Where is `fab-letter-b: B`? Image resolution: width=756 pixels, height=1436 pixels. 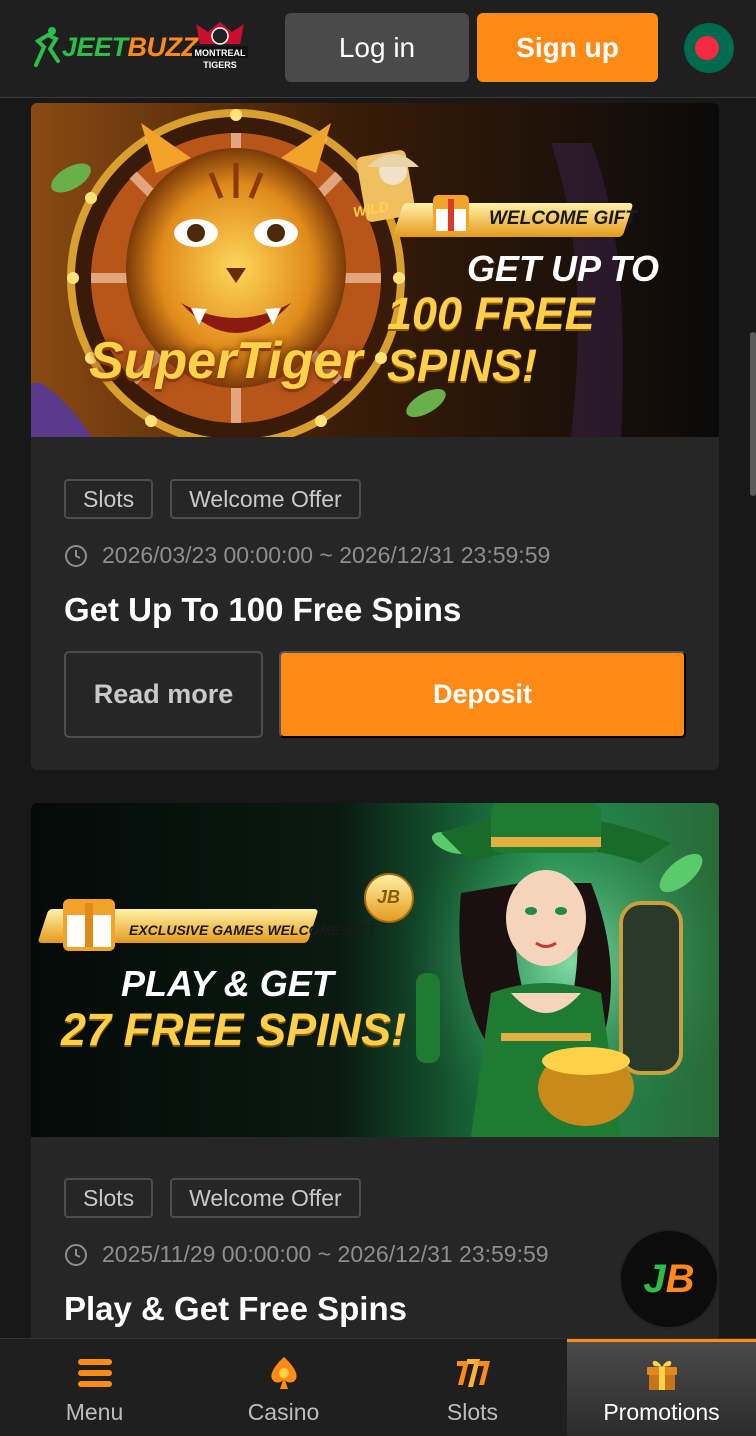
fab-letter-b: B is located at coordinates (680, 1278).